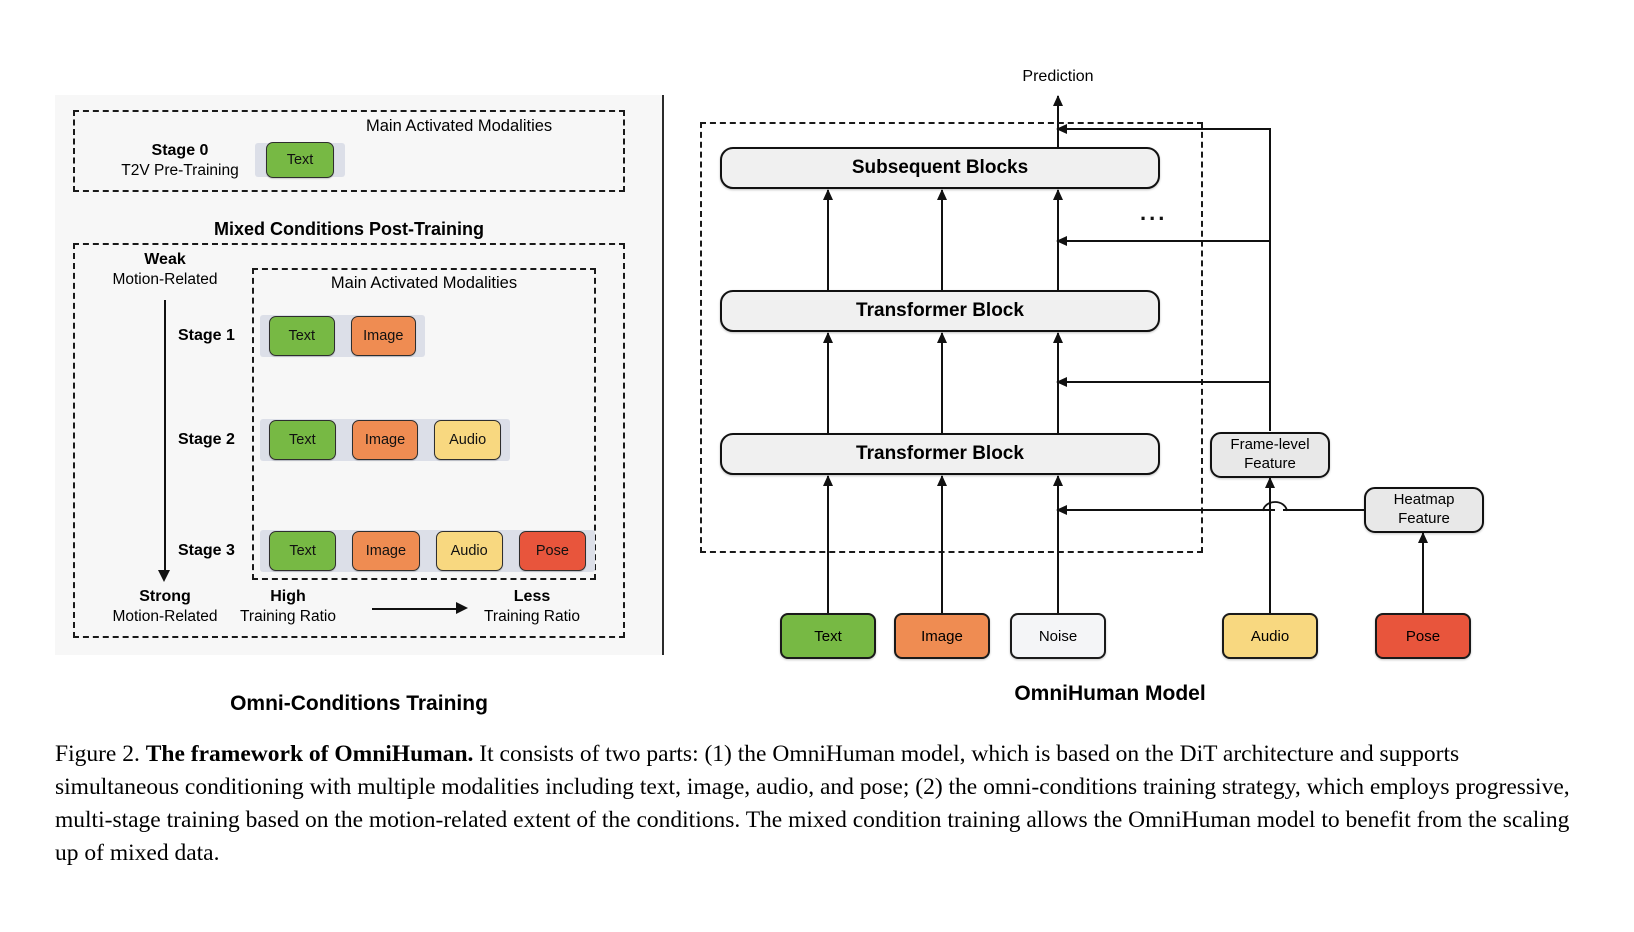 Image resolution: width=1634 pixels, height=932 pixels. What do you see at coordinates (206, 439) in the screenshot?
I see `stage2-label: Stage 2` at bounding box center [206, 439].